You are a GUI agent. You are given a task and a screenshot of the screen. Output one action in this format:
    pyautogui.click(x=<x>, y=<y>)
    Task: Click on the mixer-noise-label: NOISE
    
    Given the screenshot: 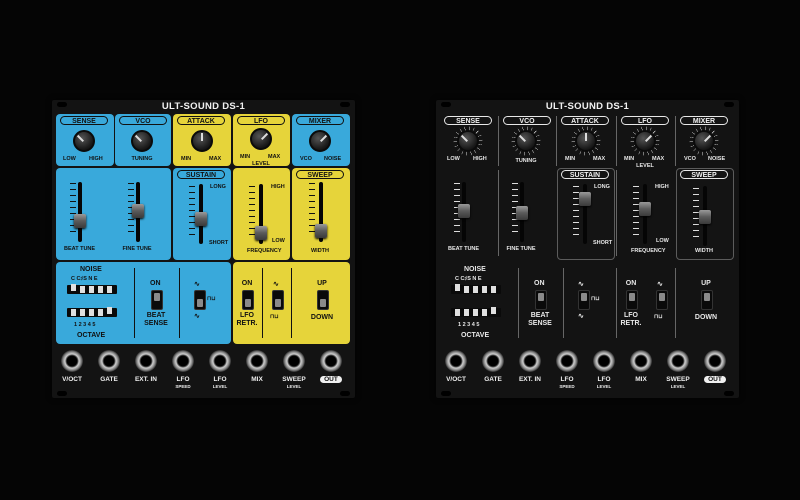 What is the action you would take?
    pyautogui.click(x=333, y=159)
    